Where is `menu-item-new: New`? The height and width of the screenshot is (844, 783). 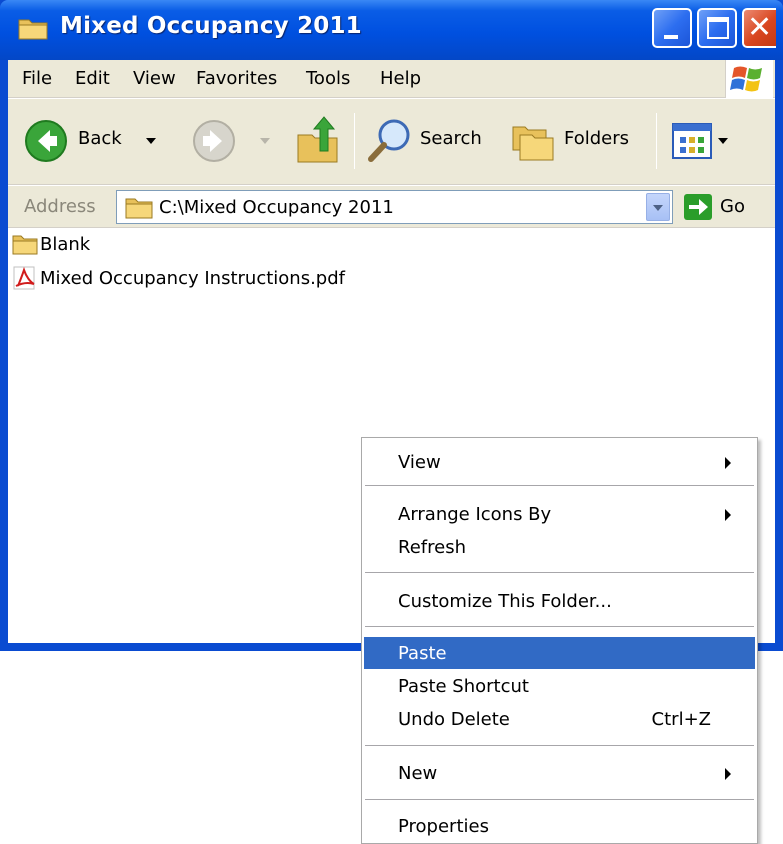
menu-item-new: New is located at coordinates (559, 773).